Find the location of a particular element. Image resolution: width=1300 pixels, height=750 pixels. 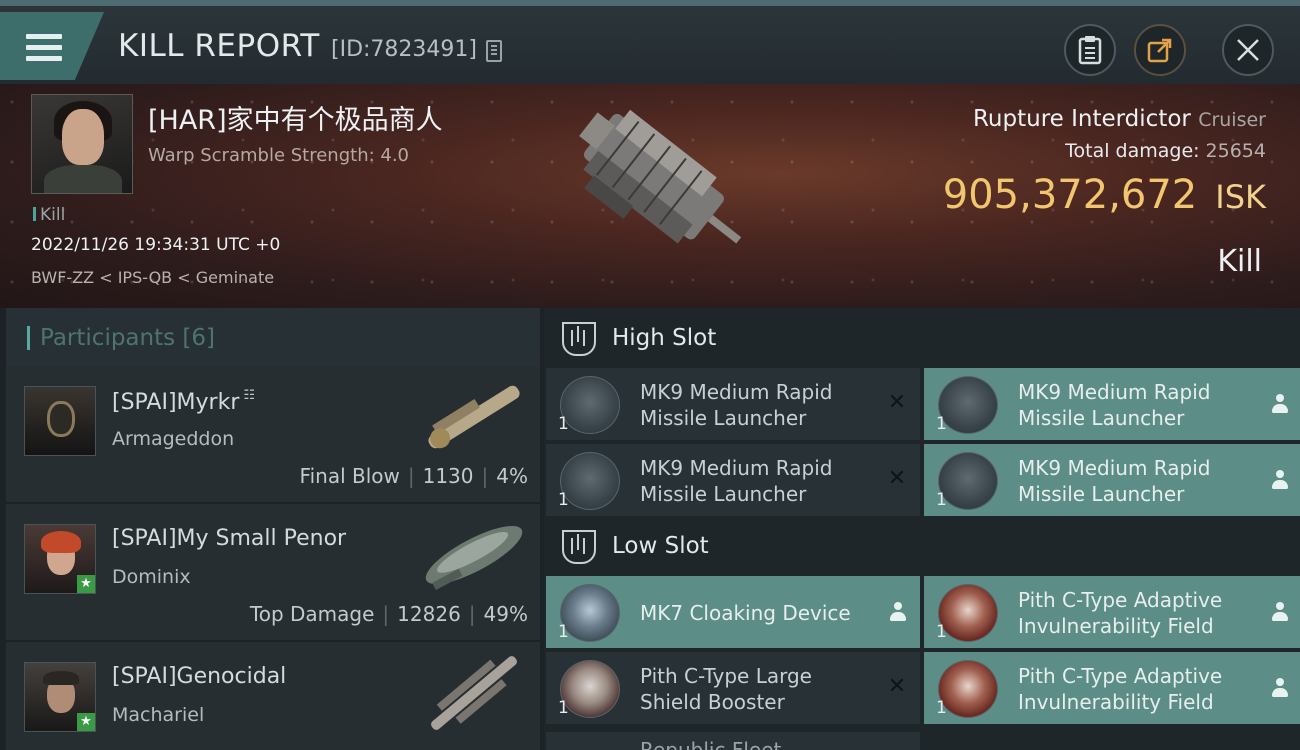

high-slot-header: High Slot is located at coordinates (922, 338).